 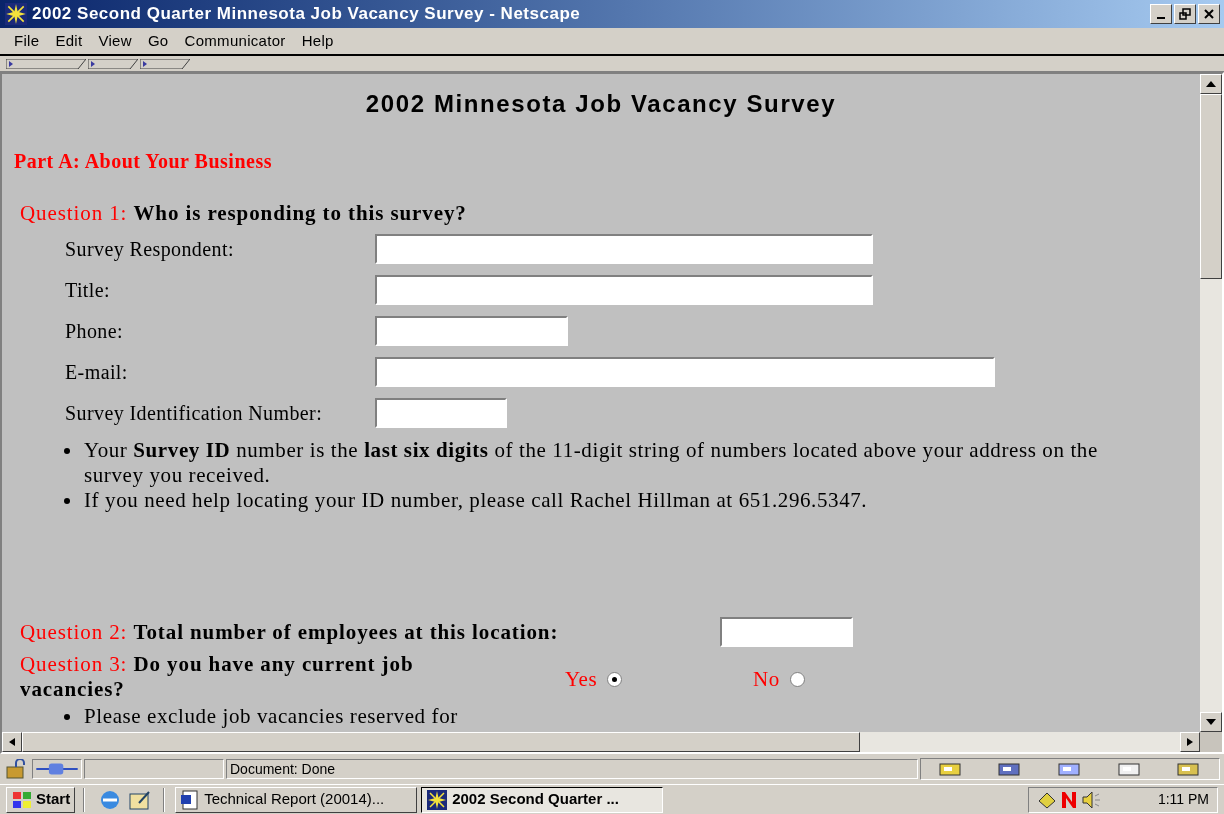 I want to click on scrollbar-corner, so click(x=1211, y=742).